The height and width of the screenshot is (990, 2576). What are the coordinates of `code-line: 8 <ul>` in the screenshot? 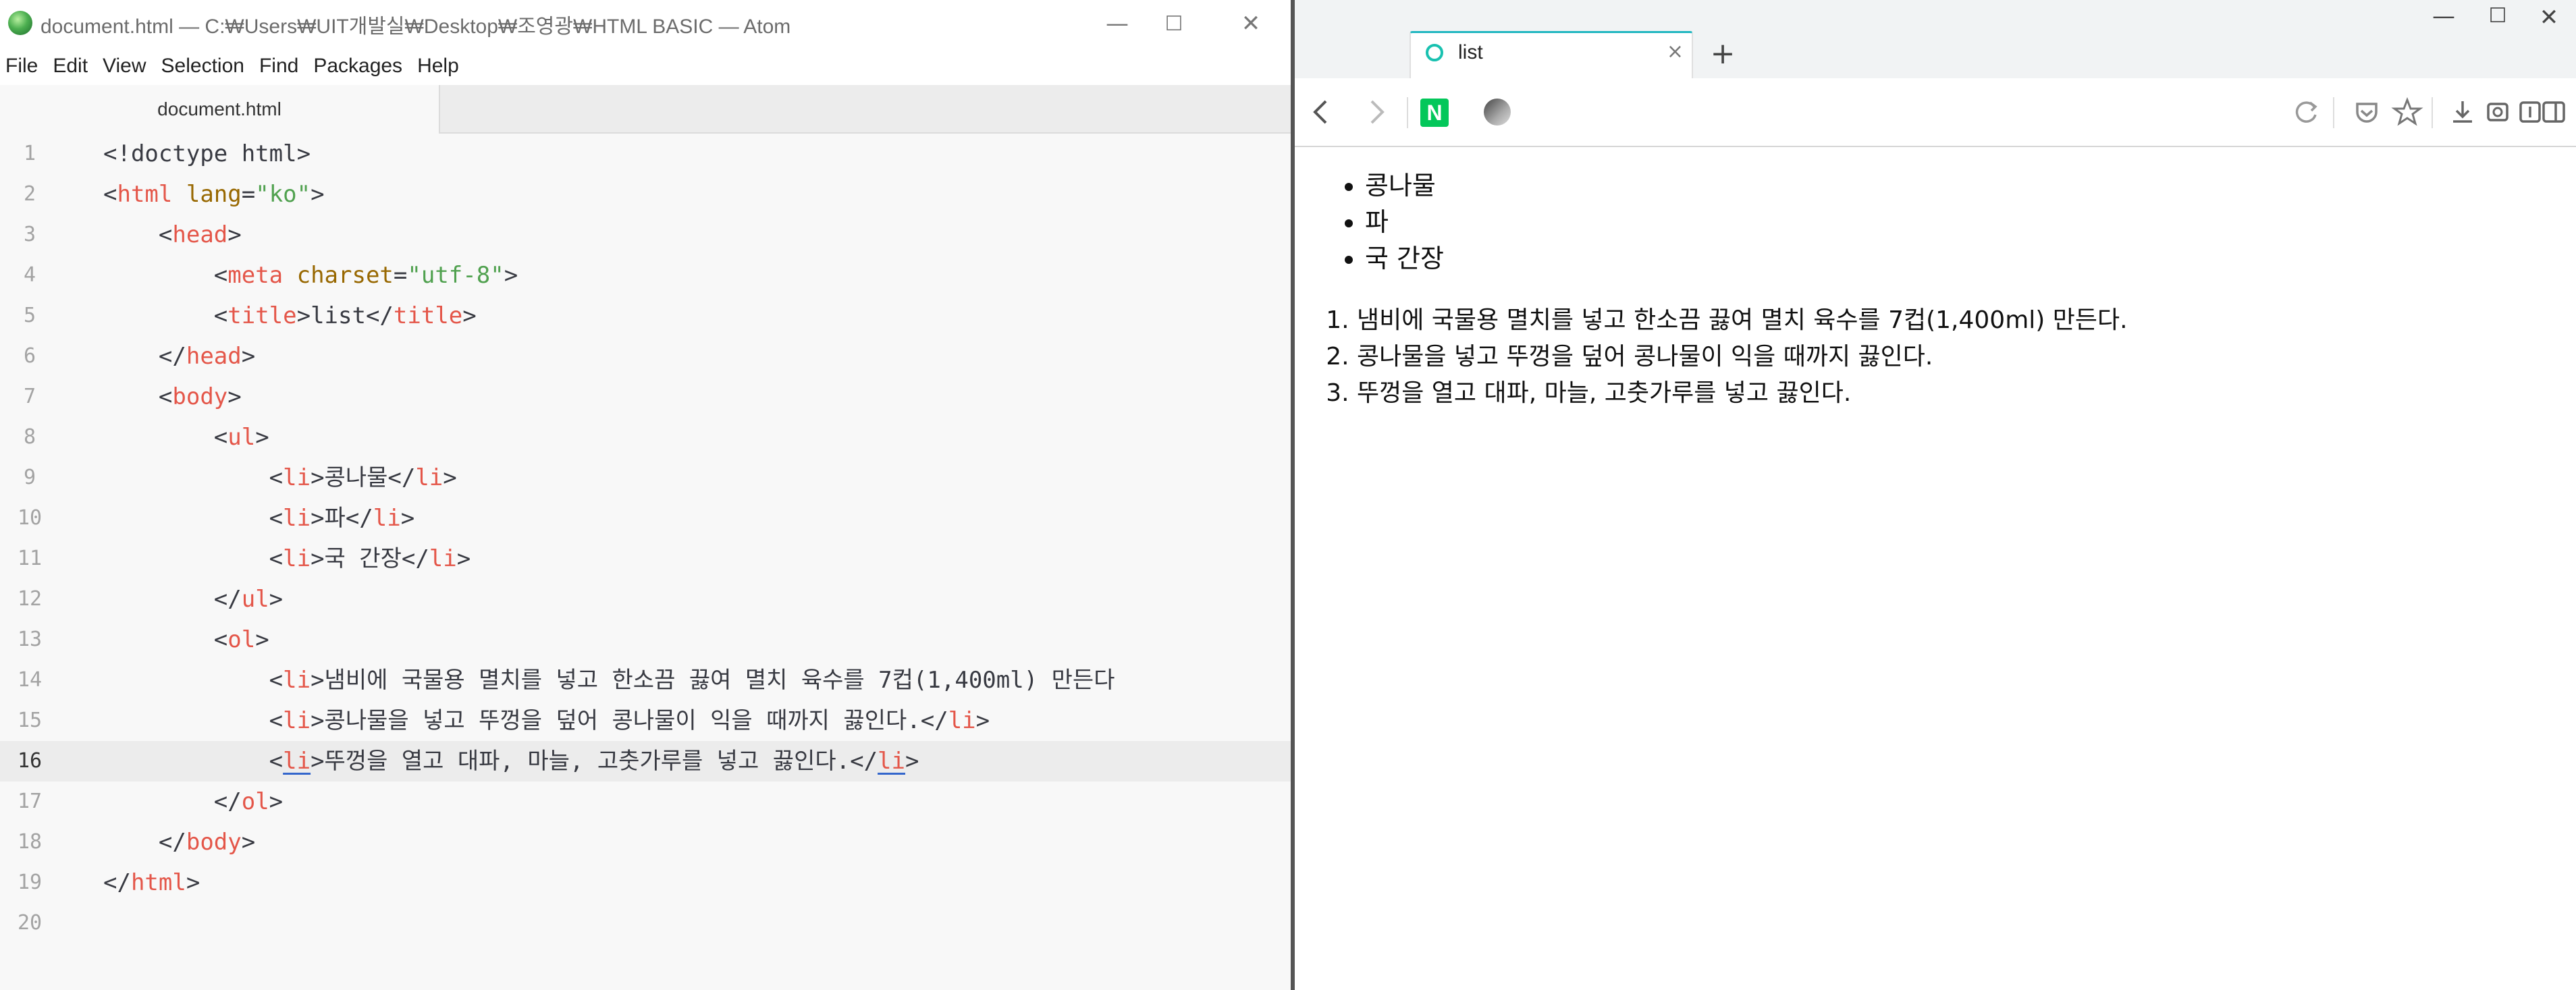 It's located at (645, 438).